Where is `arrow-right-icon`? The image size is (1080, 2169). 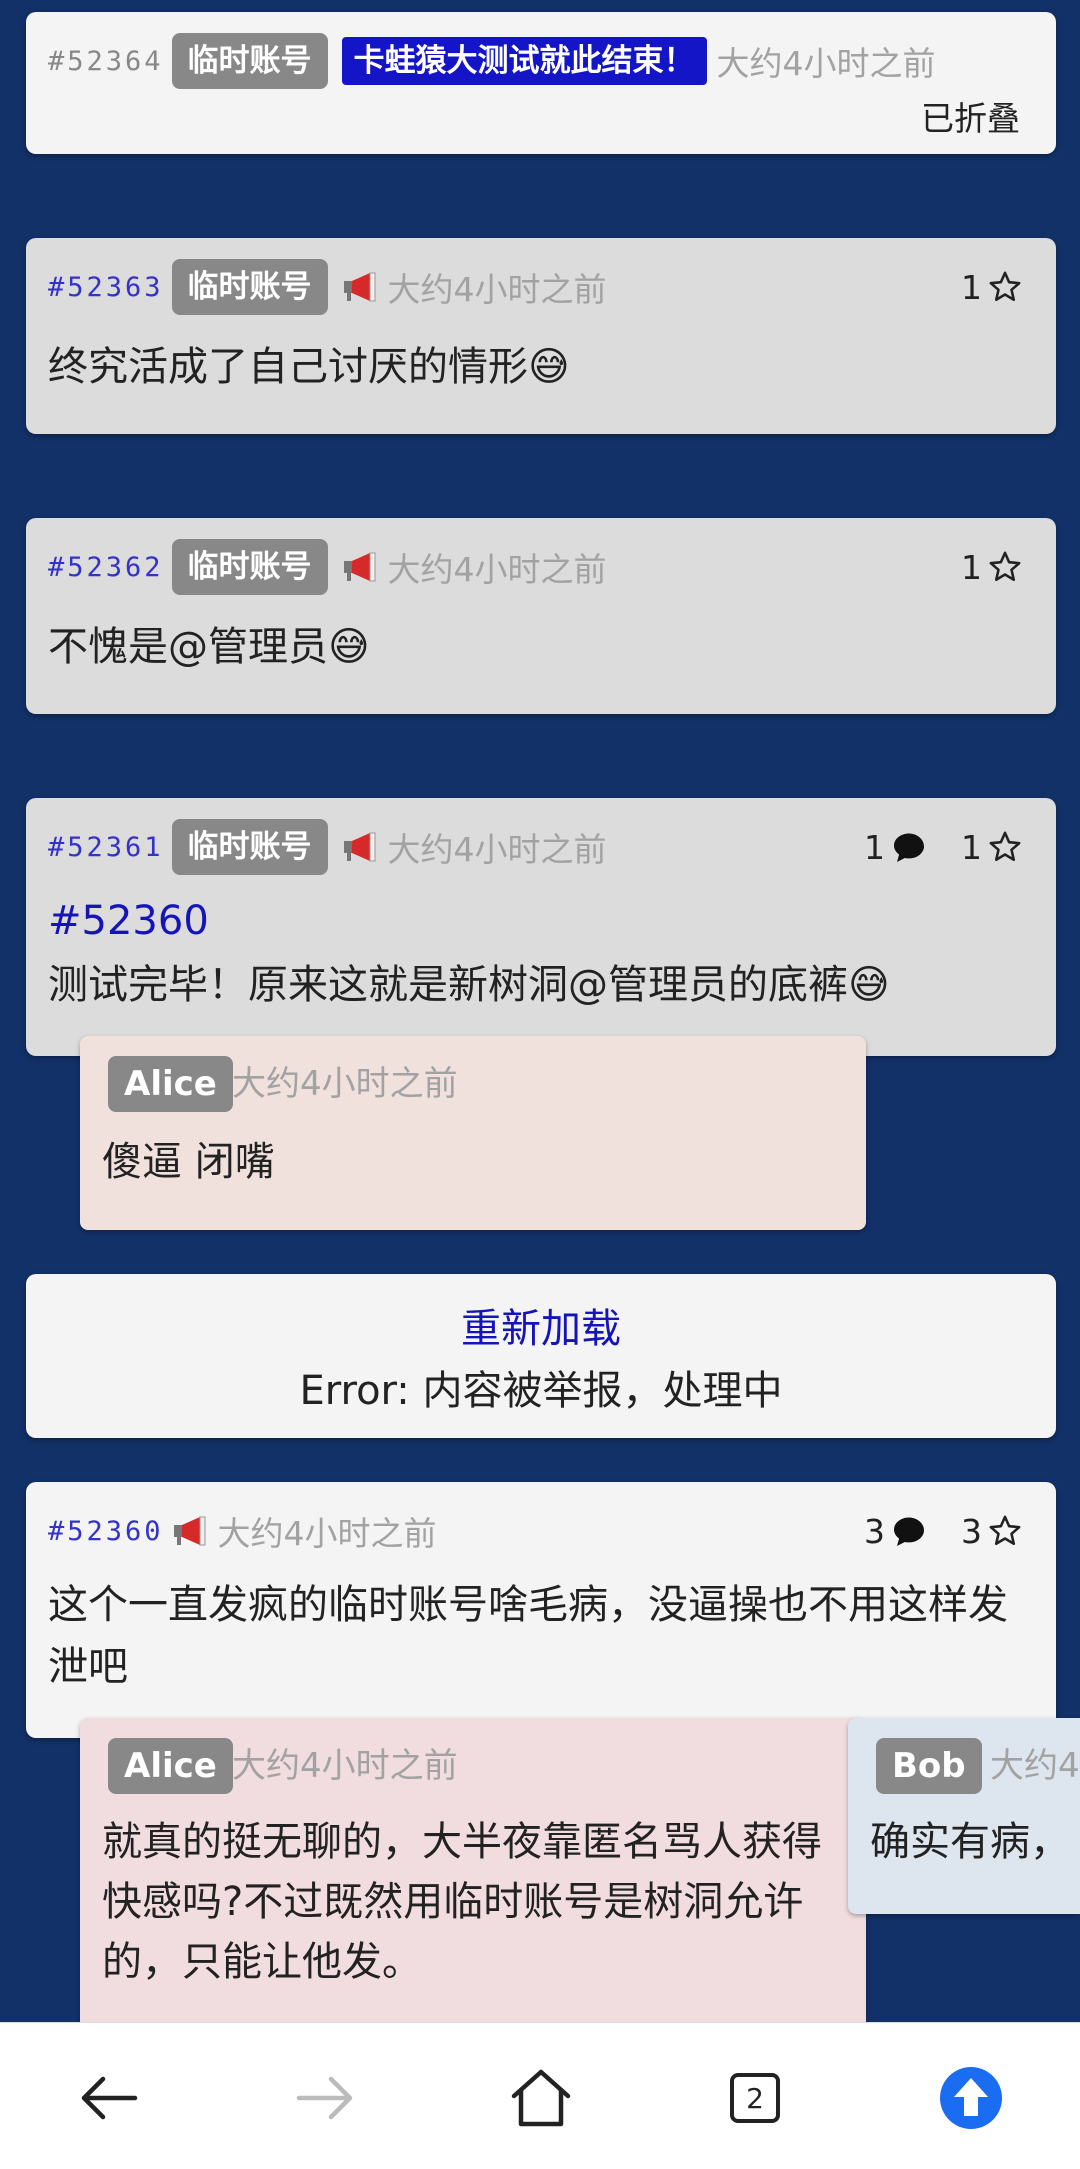 arrow-right-icon is located at coordinates (324, 2098).